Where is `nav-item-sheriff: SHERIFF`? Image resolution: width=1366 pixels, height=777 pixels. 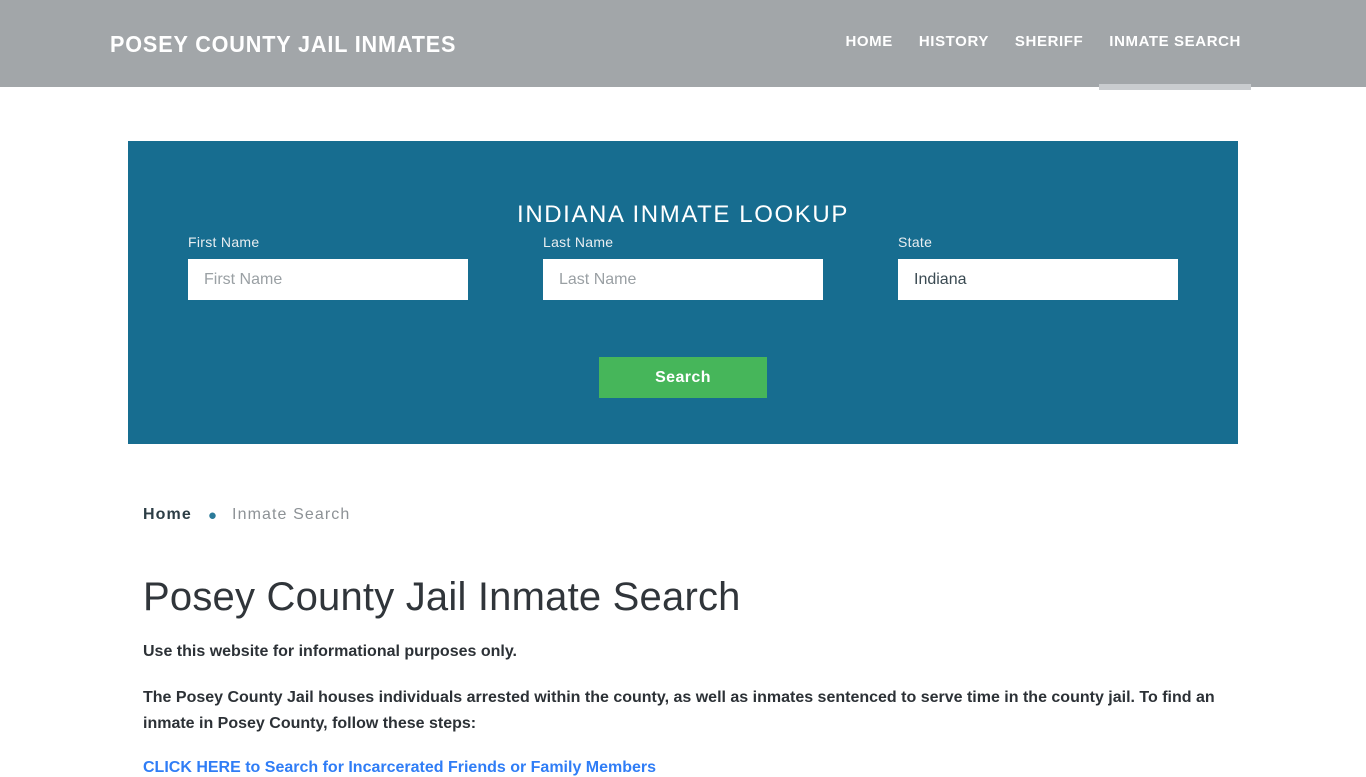
nav-item-sheriff: SHERIFF is located at coordinates (1049, 43).